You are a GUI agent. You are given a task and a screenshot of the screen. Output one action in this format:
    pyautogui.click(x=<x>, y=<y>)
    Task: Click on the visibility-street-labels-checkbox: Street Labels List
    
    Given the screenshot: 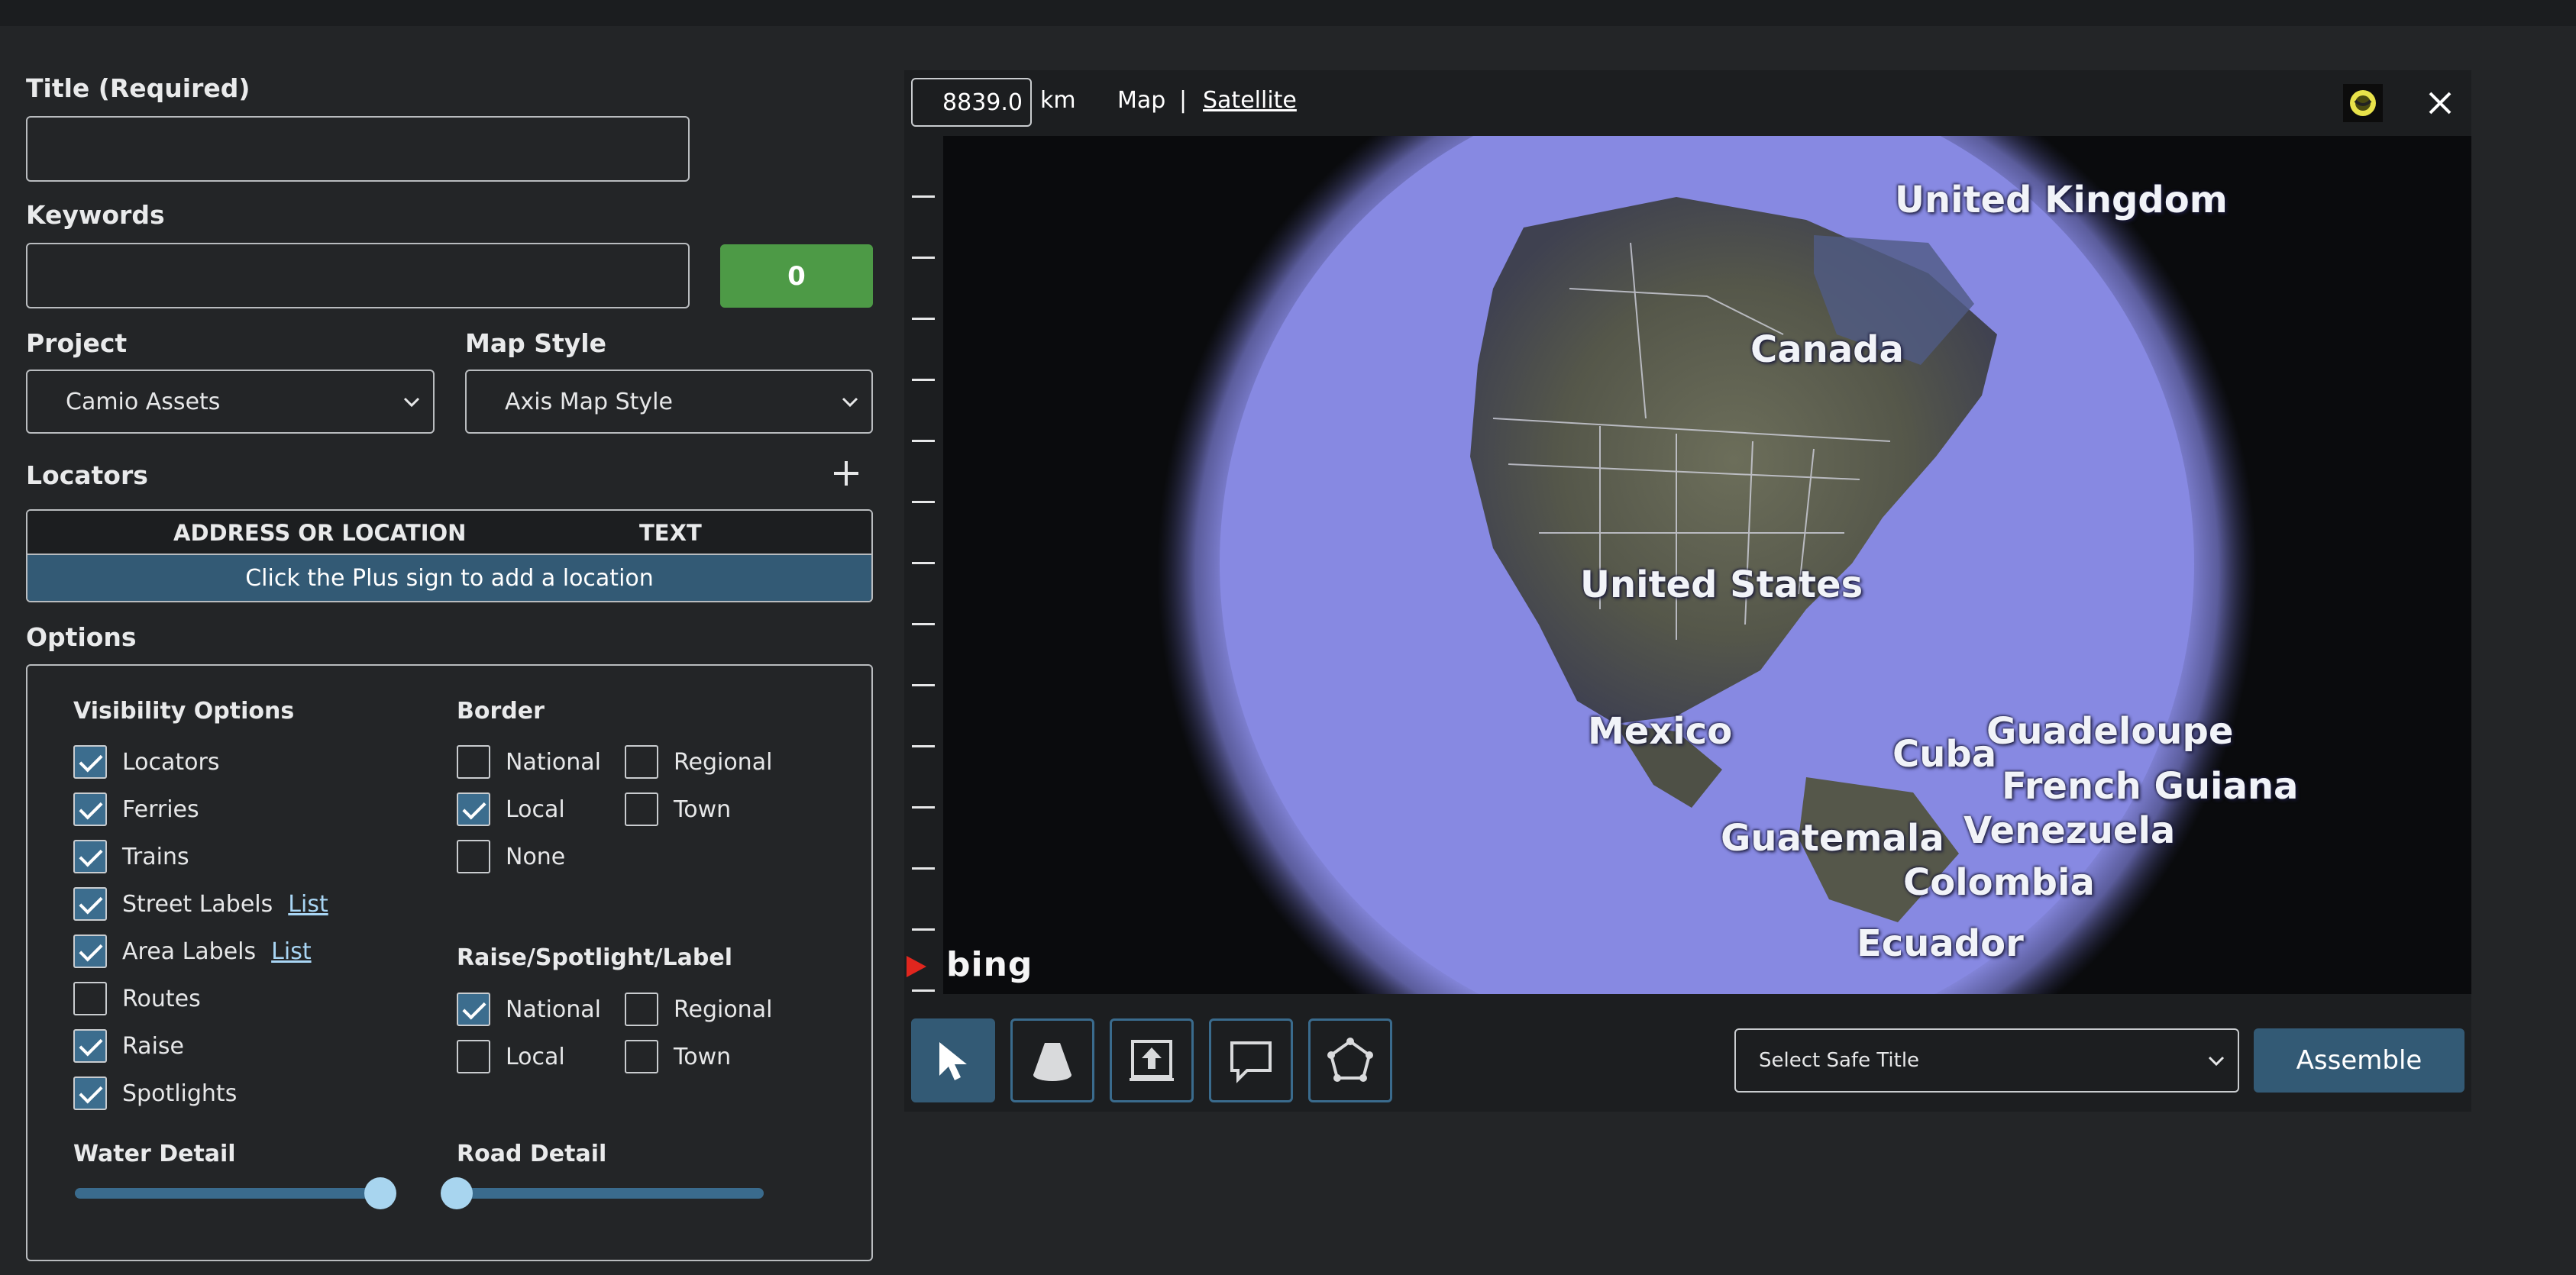 What is the action you would take?
    pyautogui.click(x=200, y=904)
    